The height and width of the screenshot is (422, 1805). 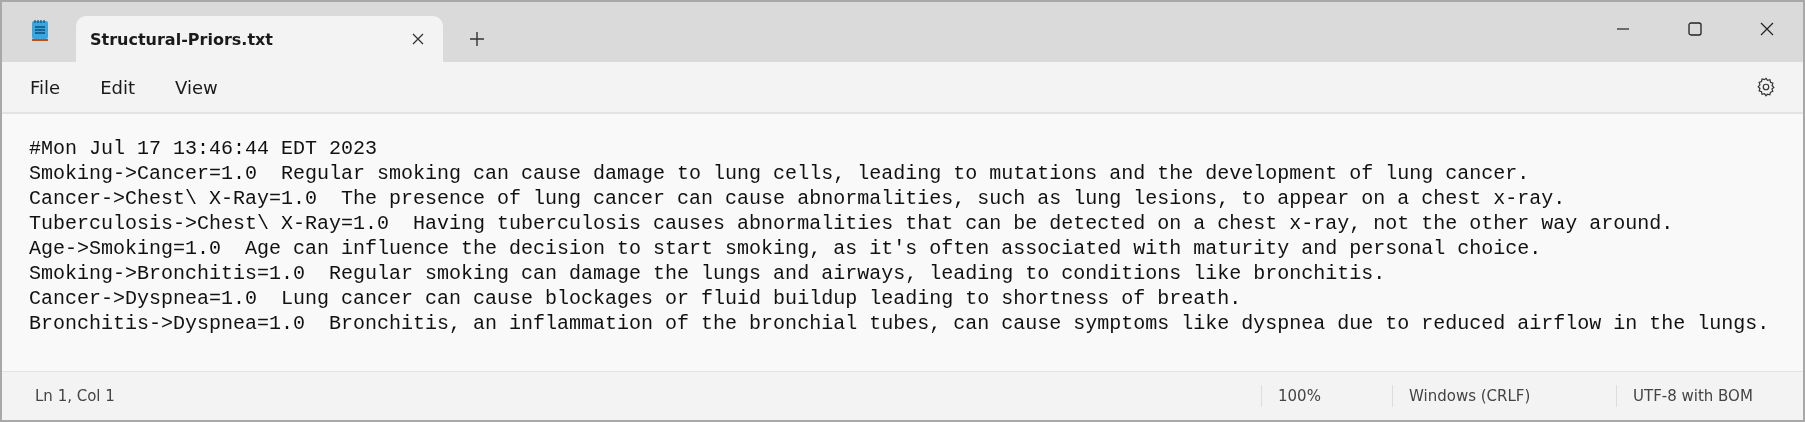 I want to click on line-ending: Windows (CRLF), so click(x=1504, y=396).